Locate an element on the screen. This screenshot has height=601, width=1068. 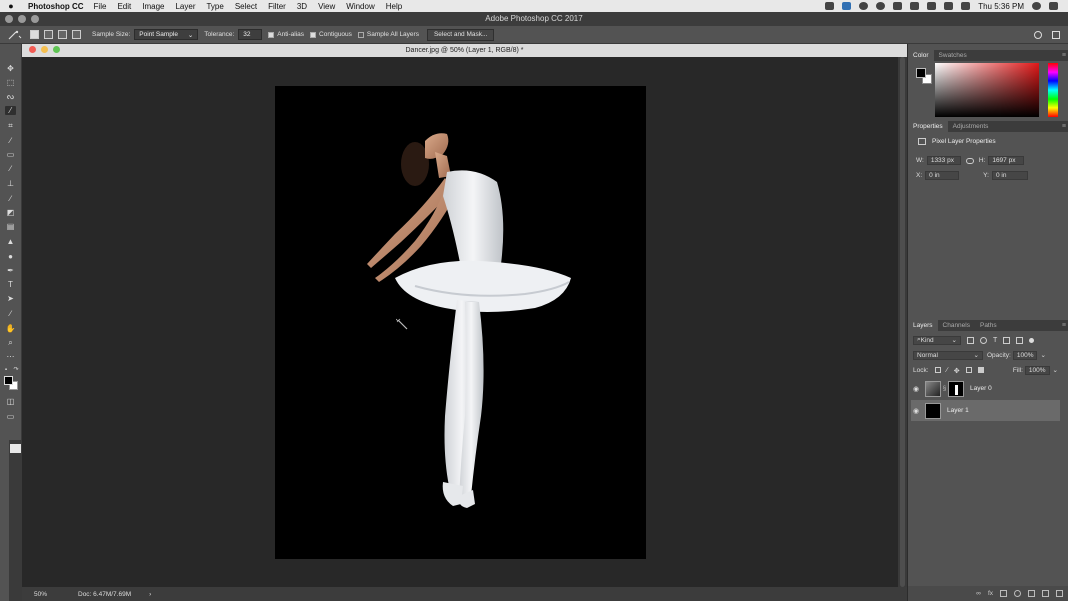
menu-type: Type is located at coordinates (214, 6).